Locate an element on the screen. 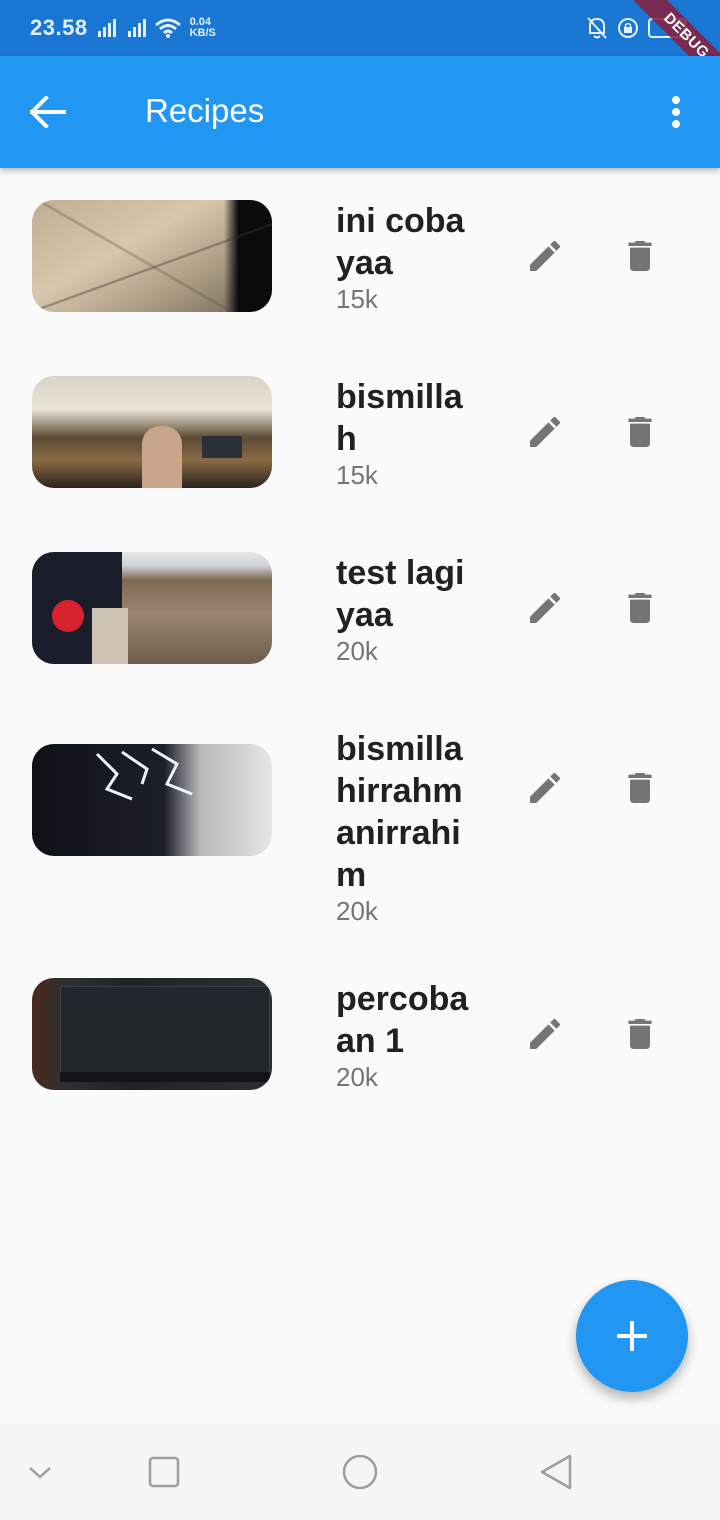 Image resolution: width=720 pixels, height=1520 pixels. recipe-title: bismillah is located at coordinates (399, 418).